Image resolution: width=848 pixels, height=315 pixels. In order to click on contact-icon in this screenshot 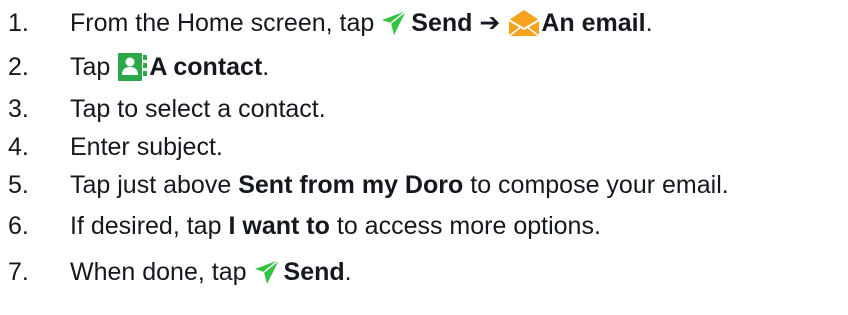, I will do `click(133, 67)`.